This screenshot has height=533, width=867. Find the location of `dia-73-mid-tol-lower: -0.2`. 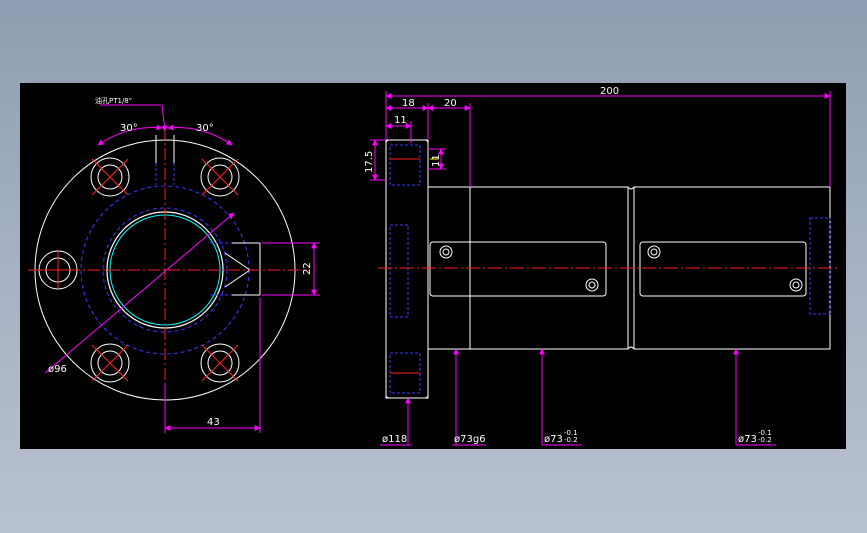

dia-73-mid-tol-lower: -0.2 is located at coordinates (571, 440).